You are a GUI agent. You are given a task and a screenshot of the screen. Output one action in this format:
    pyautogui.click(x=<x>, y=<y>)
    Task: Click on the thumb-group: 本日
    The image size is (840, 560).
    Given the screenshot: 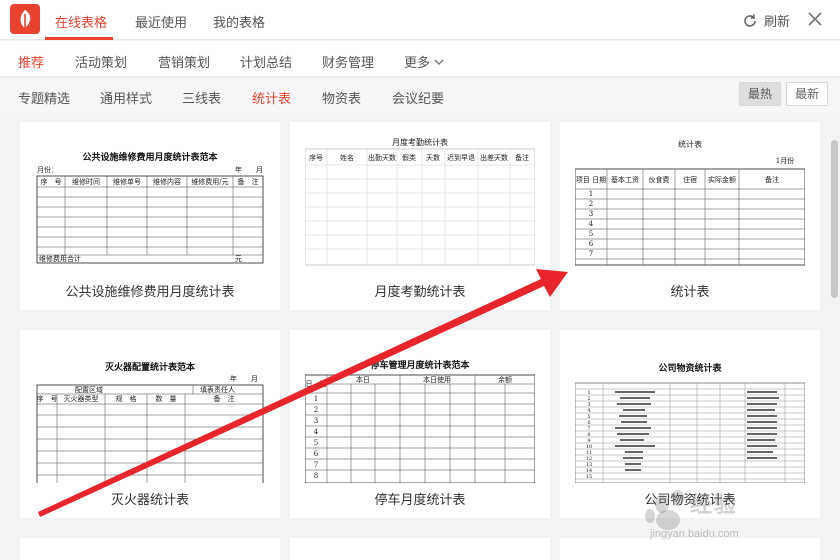 What is the action you would take?
    pyautogui.click(x=363, y=379)
    